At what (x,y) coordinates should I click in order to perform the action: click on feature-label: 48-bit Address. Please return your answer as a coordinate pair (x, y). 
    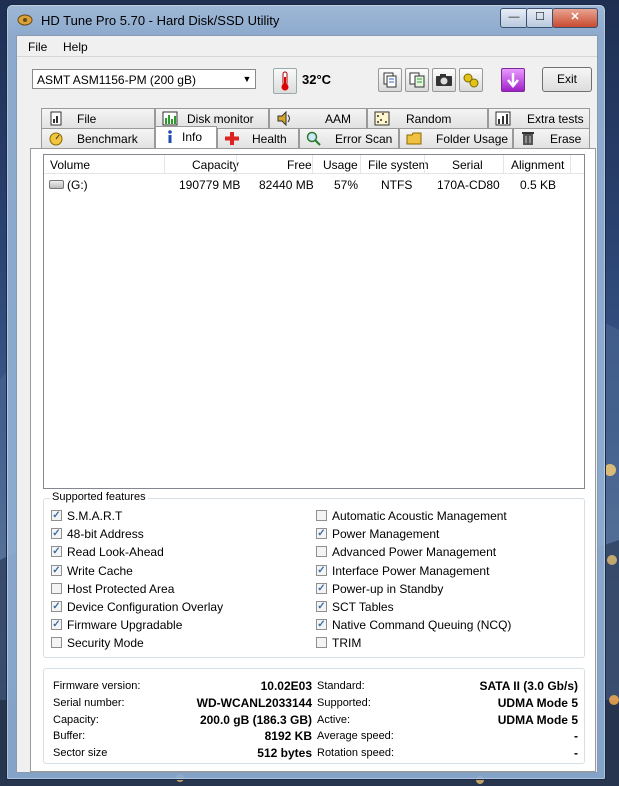
    Looking at the image, I should click on (105, 534).